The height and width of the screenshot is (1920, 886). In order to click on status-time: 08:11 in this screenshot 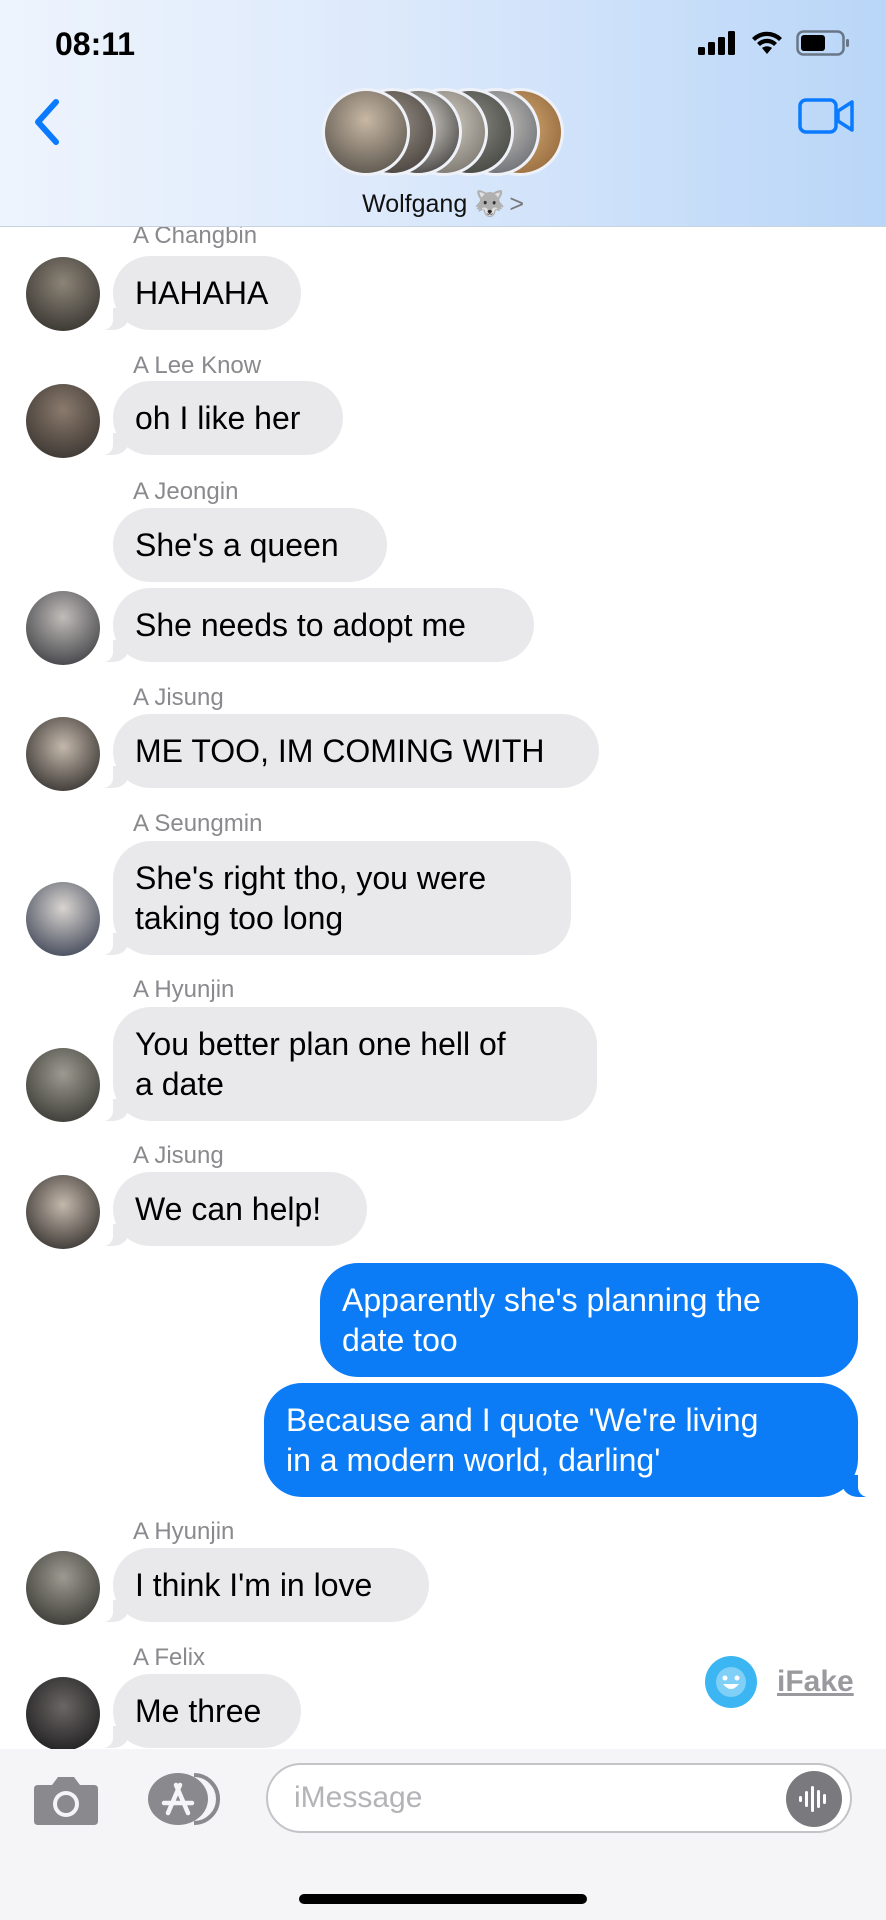, I will do `click(95, 44)`.